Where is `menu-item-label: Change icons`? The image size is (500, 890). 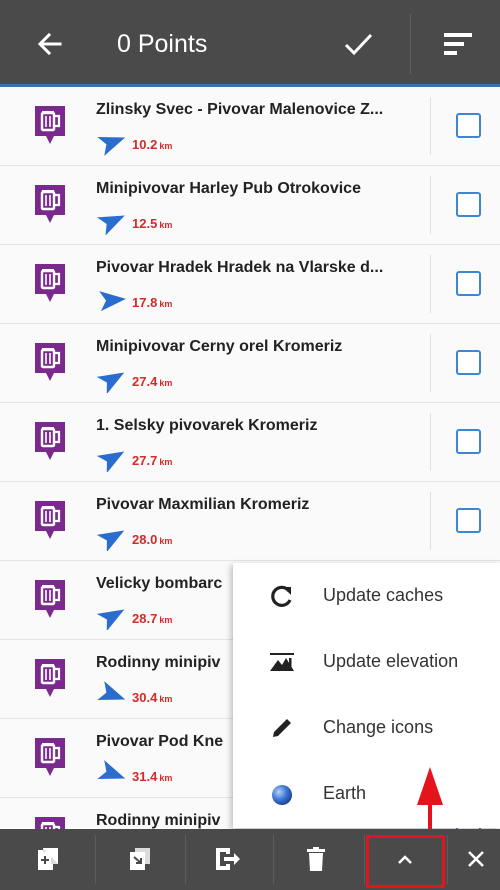
menu-item-label: Change icons is located at coordinates (378, 727).